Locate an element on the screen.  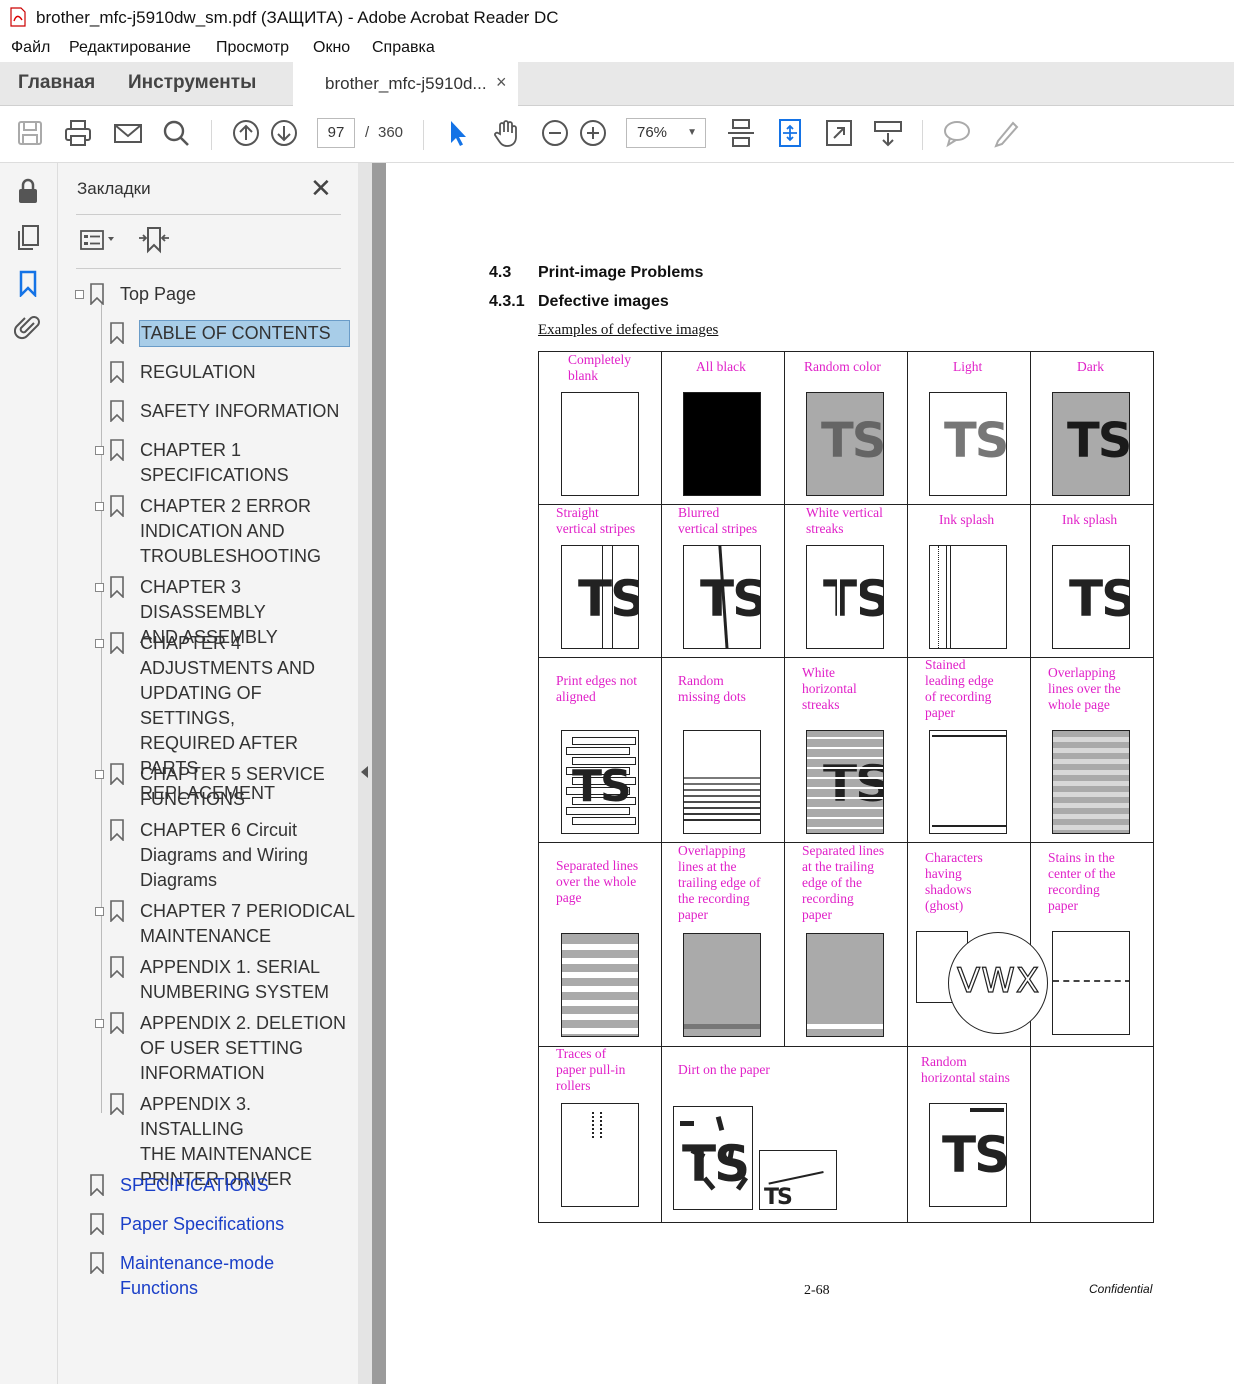
menu-edit: Редактирование is located at coordinates (130, 48).